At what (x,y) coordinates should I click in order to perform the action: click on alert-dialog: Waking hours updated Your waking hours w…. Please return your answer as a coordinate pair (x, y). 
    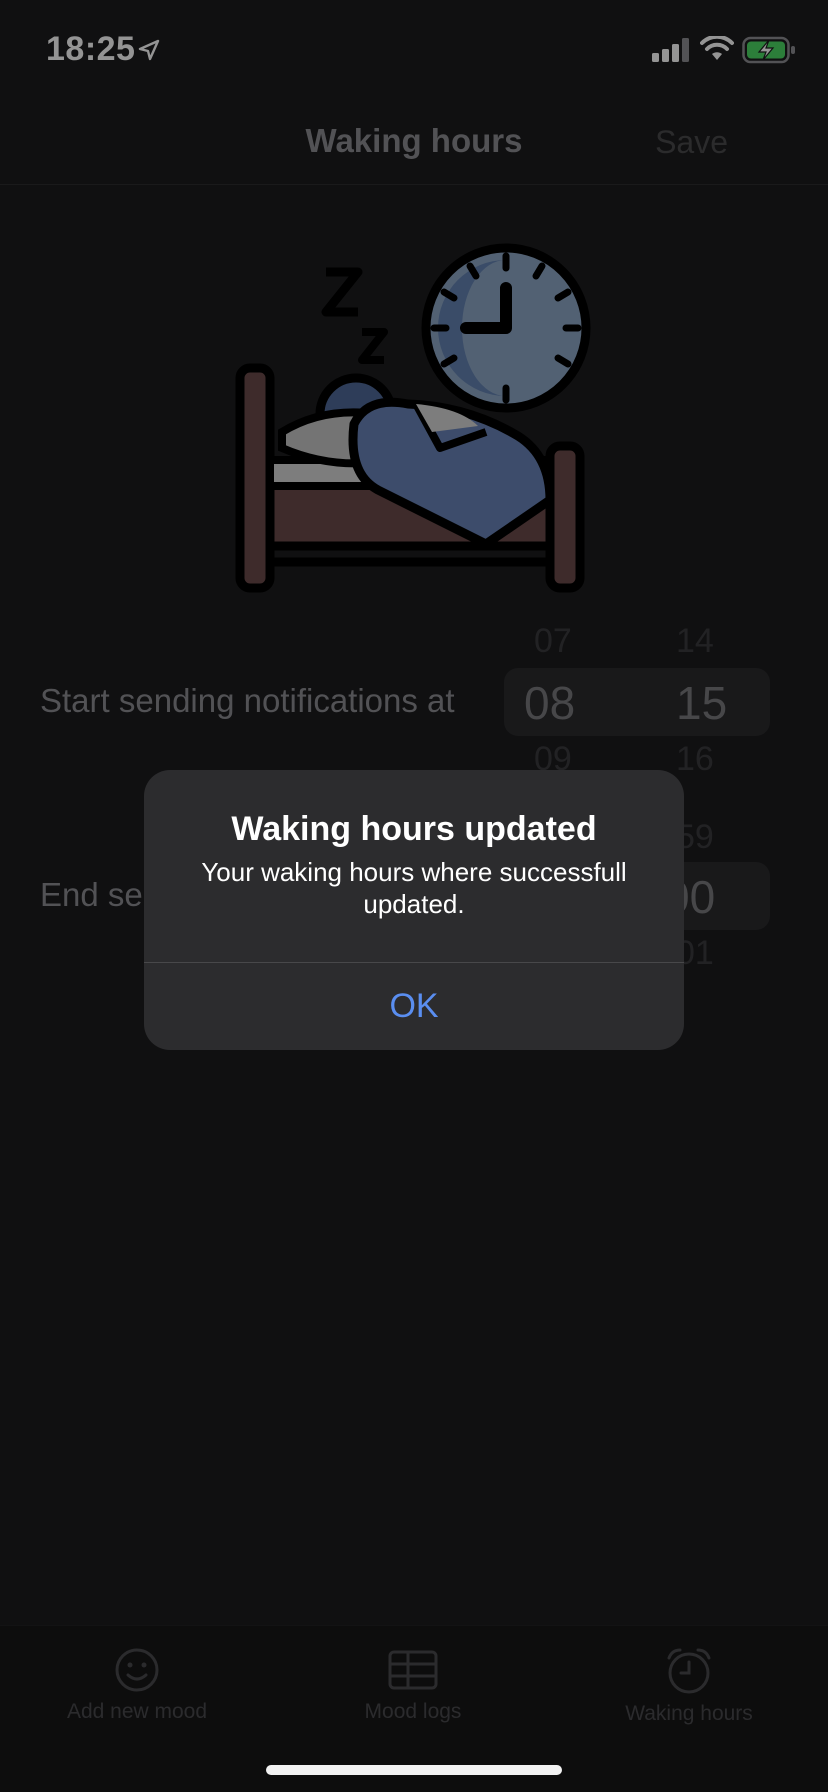
    Looking at the image, I should click on (414, 910).